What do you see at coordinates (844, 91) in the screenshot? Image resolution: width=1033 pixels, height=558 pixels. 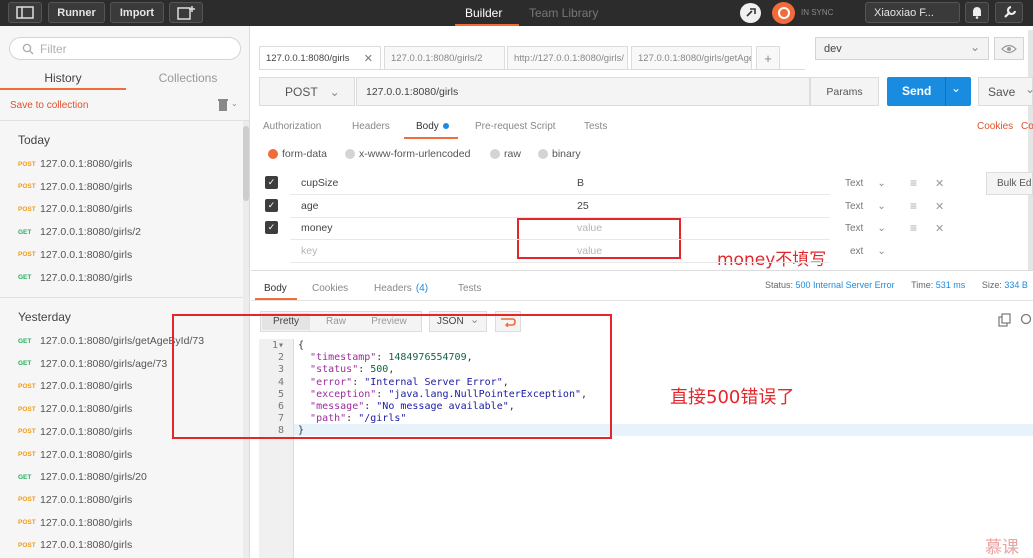 I see `params-button: Params` at bounding box center [844, 91].